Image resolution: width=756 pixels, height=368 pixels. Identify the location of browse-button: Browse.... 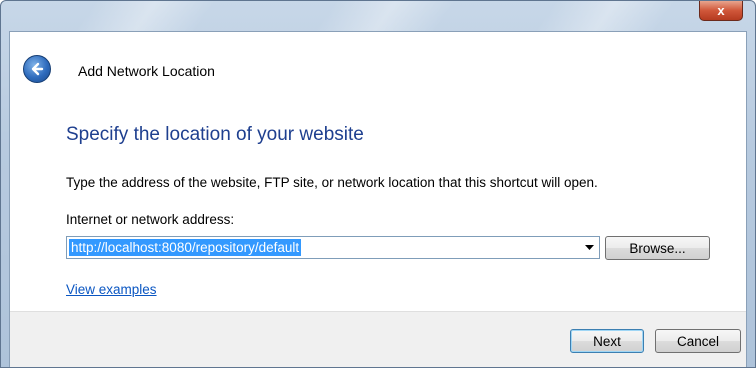
(657, 248).